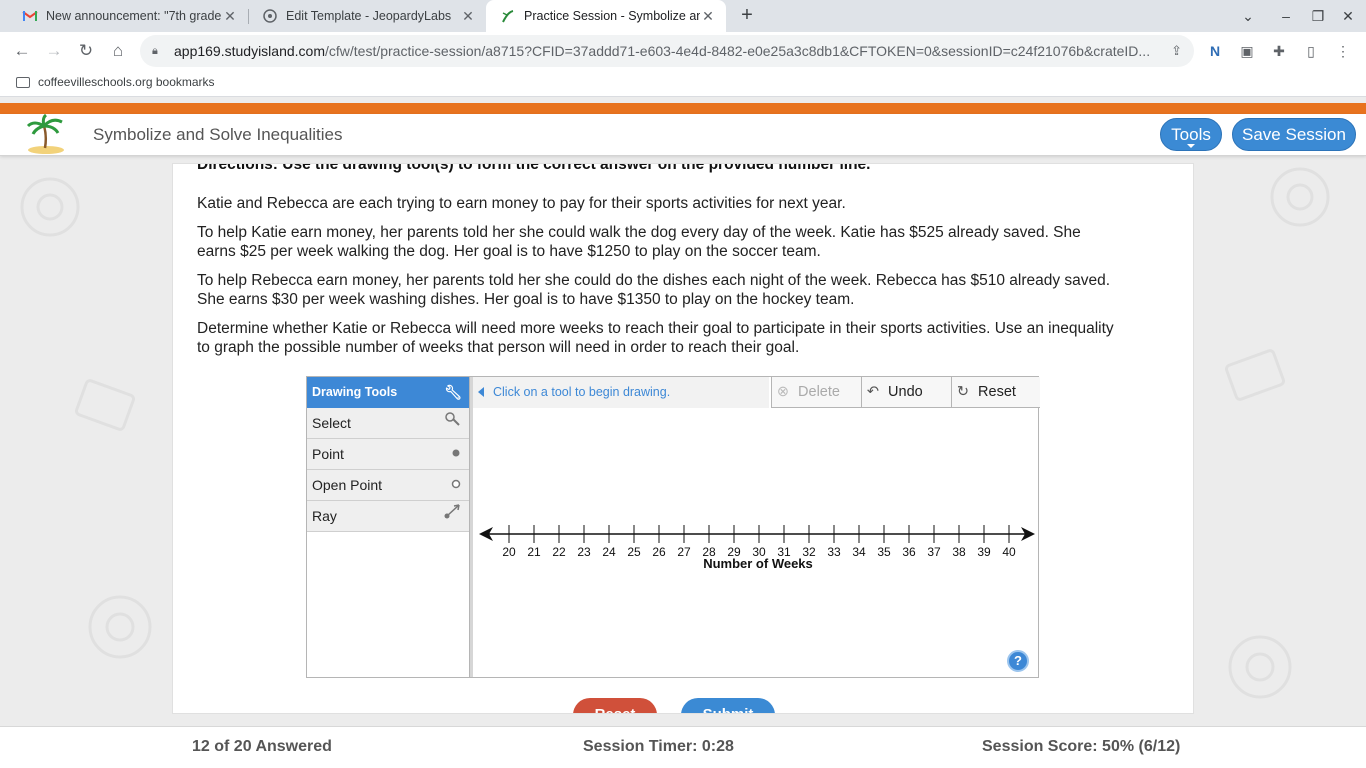  What do you see at coordinates (1311, 51) in the screenshot?
I see `side-panel-icon: ▯` at bounding box center [1311, 51].